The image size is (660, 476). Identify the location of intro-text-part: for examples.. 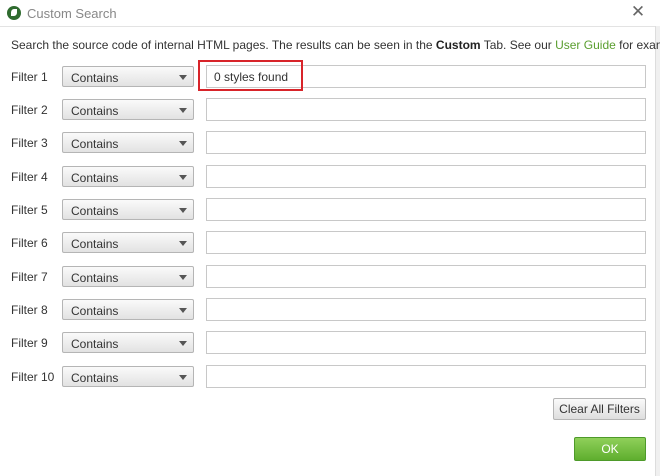
(639, 45).